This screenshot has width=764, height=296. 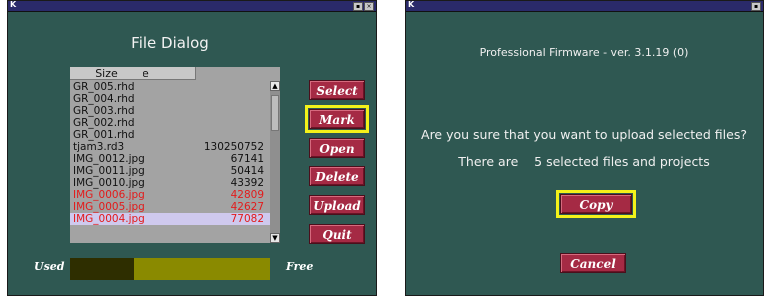 I want to click on storage-bar, so click(x=170, y=269).